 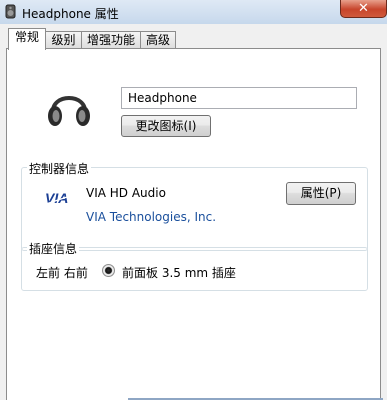 I want to click on controller-vendor: VIA Technologies, Inc., so click(x=151, y=217).